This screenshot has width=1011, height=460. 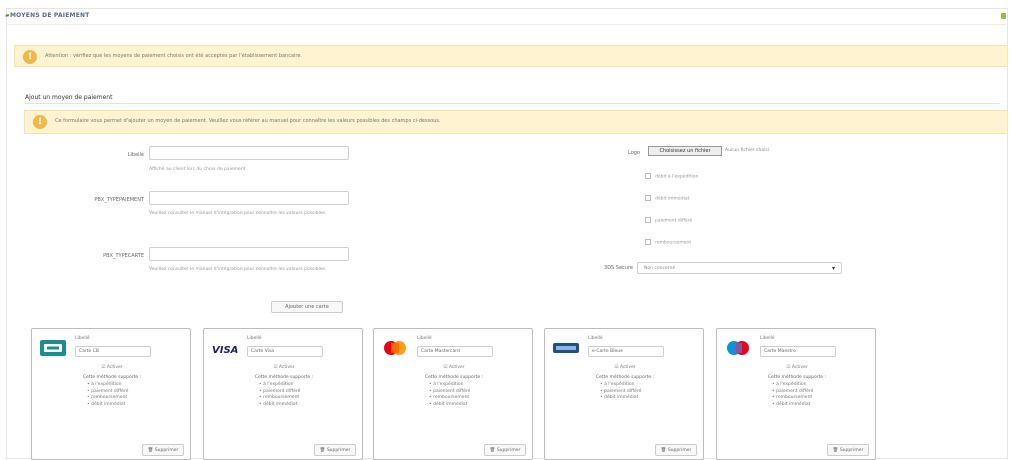 I want to click on 3ds-label: 3DS Secure, so click(x=618, y=268).